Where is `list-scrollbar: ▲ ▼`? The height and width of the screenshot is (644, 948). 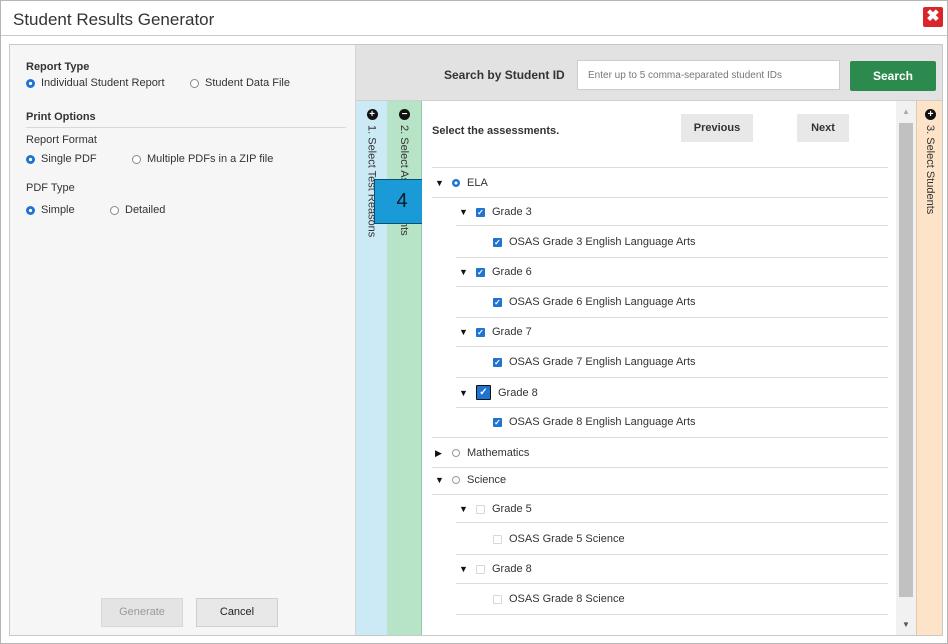
list-scrollbar: ▲ ▼ is located at coordinates (906, 368).